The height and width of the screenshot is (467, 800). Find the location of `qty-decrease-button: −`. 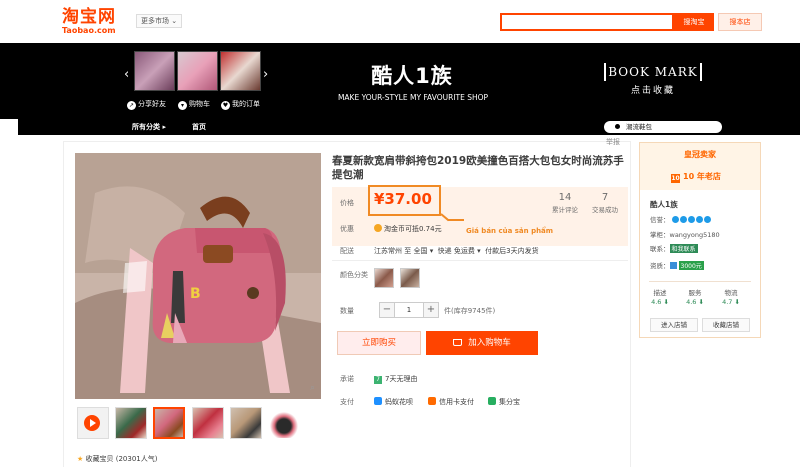

qty-decrease-button: − is located at coordinates (387, 310).